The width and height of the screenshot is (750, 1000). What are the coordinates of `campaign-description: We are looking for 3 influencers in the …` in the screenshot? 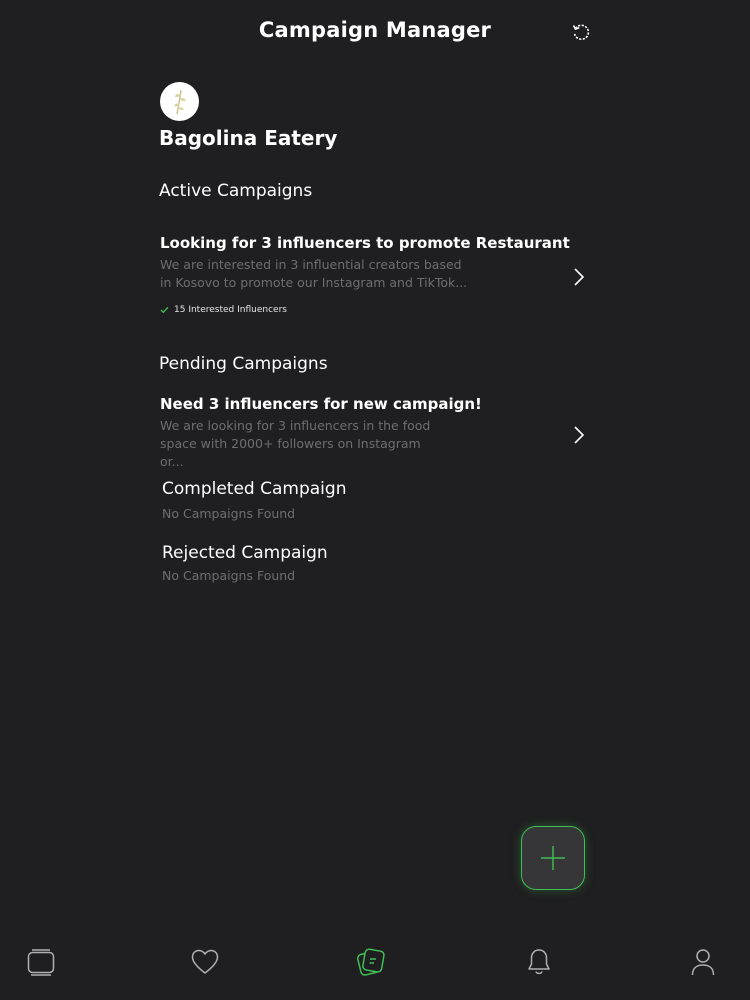 It's located at (295, 443).